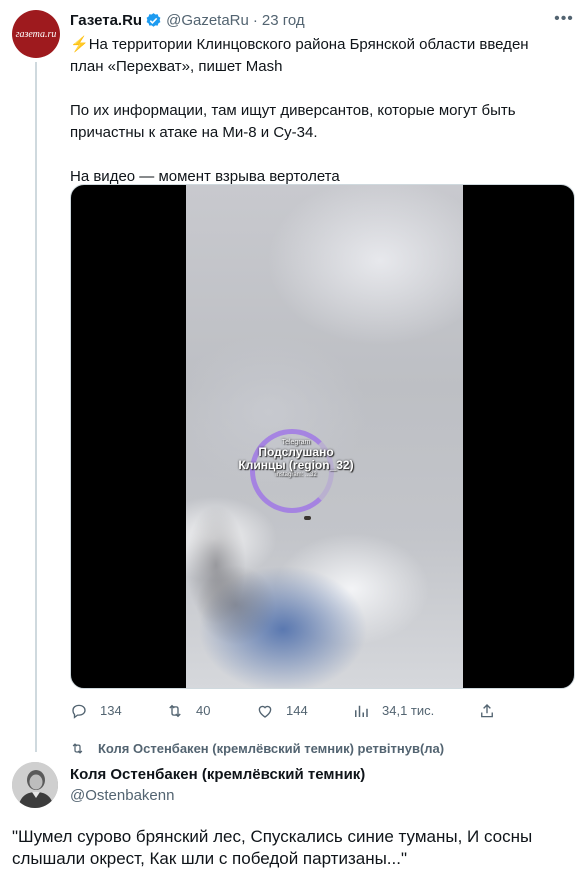  What do you see at coordinates (487, 711) in the screenshot?
I see `share-icon` at bounding box center [487, 711].